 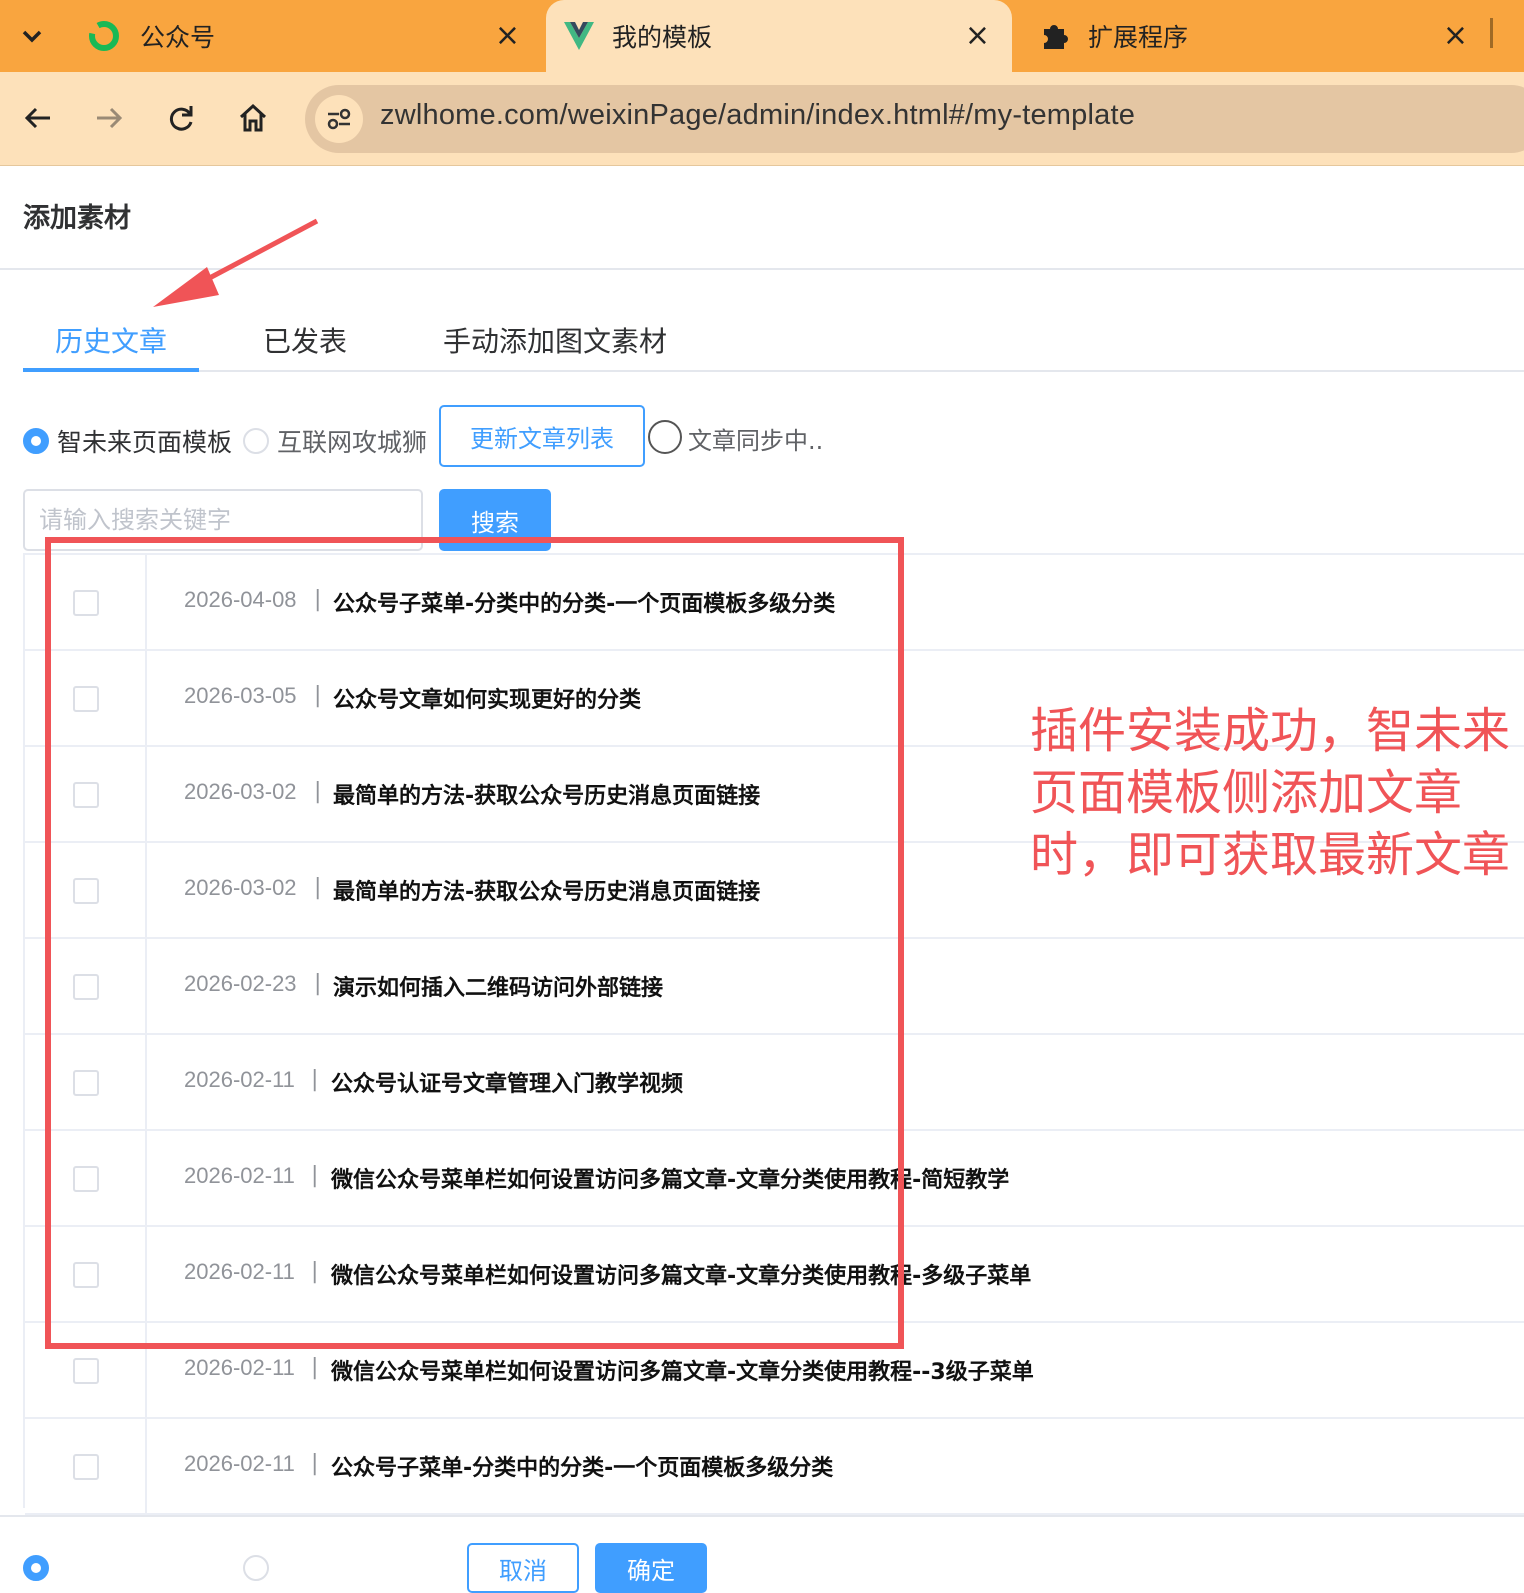 I want to click on annotation-text: 插件安装成功，智未来页面模板侧添加文章时，即可获取最新文章, so click(x=1270, y=793).